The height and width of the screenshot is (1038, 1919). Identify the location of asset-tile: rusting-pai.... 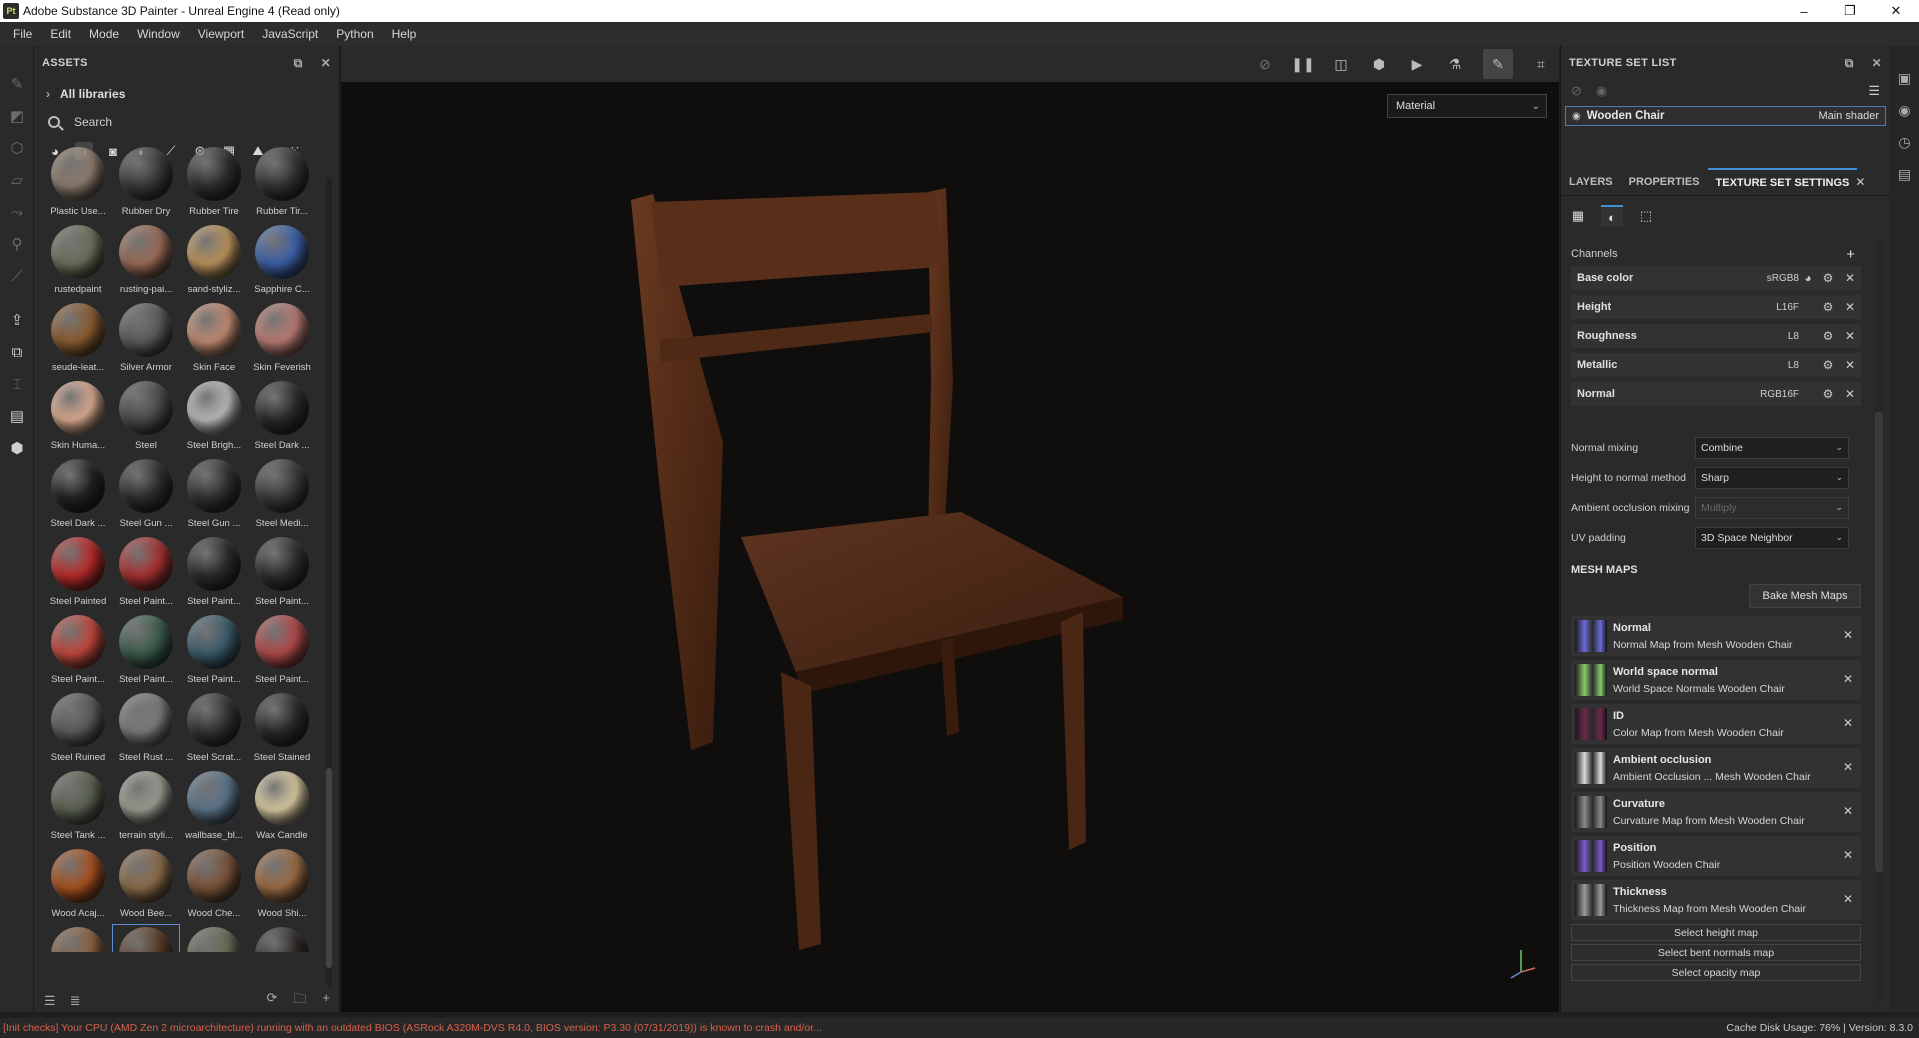
(146, 261).